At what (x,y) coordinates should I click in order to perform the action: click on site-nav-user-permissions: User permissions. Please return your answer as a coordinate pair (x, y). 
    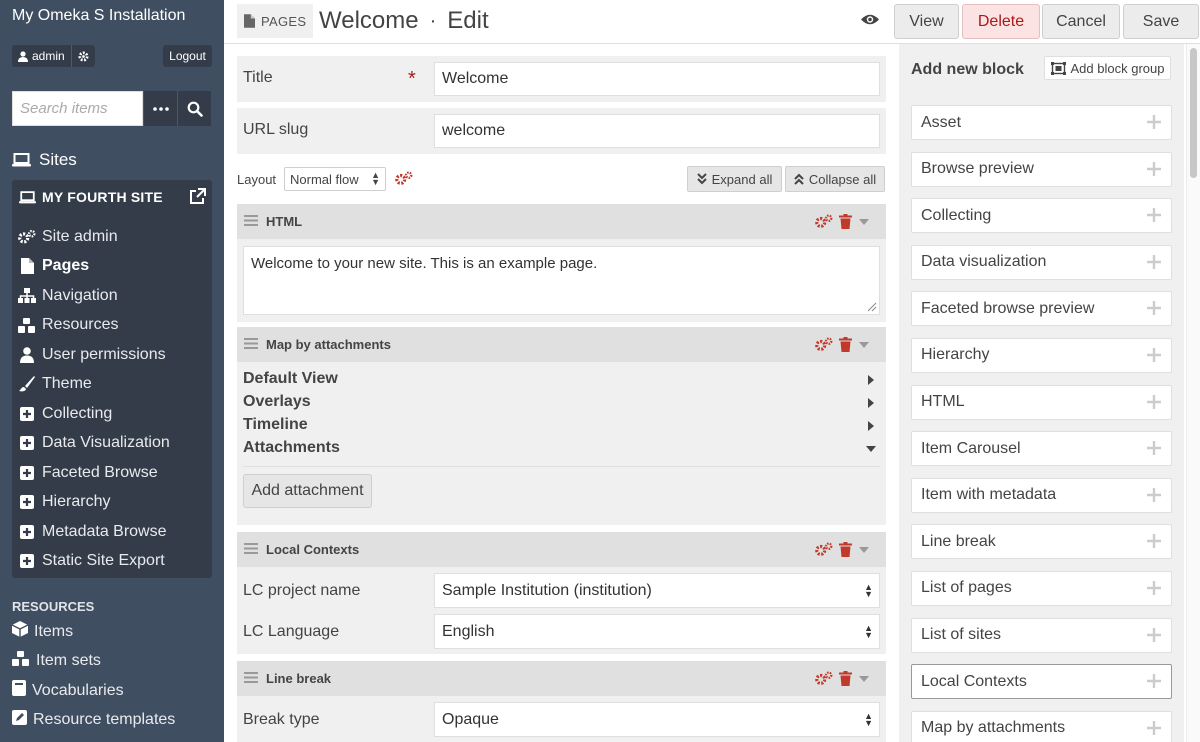
    Looking at the image, I should click on (94, 355).